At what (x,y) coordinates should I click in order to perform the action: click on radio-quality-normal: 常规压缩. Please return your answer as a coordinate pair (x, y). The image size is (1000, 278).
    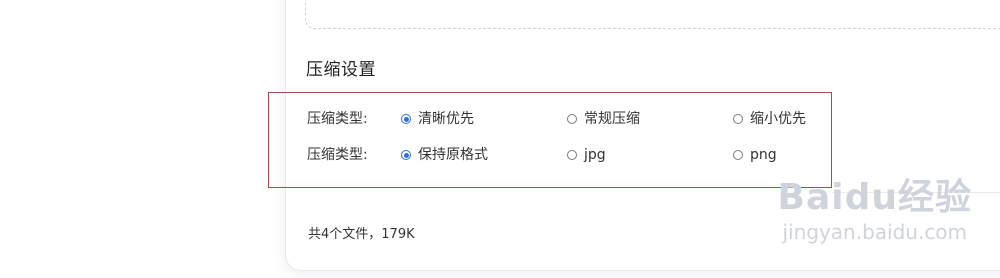
    Looking at the image, I should click on (603, 119).